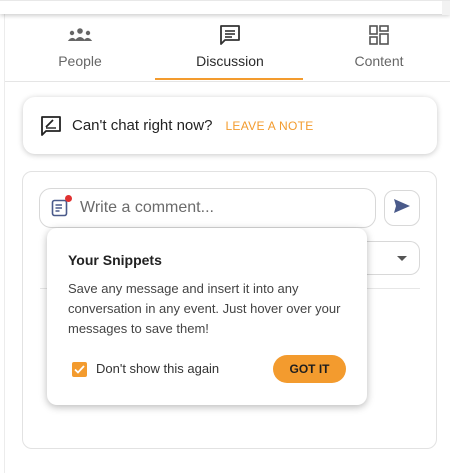  Describe the element at coordinates (61, 206) in the screenshot. I see `snippets-icon` at that location.